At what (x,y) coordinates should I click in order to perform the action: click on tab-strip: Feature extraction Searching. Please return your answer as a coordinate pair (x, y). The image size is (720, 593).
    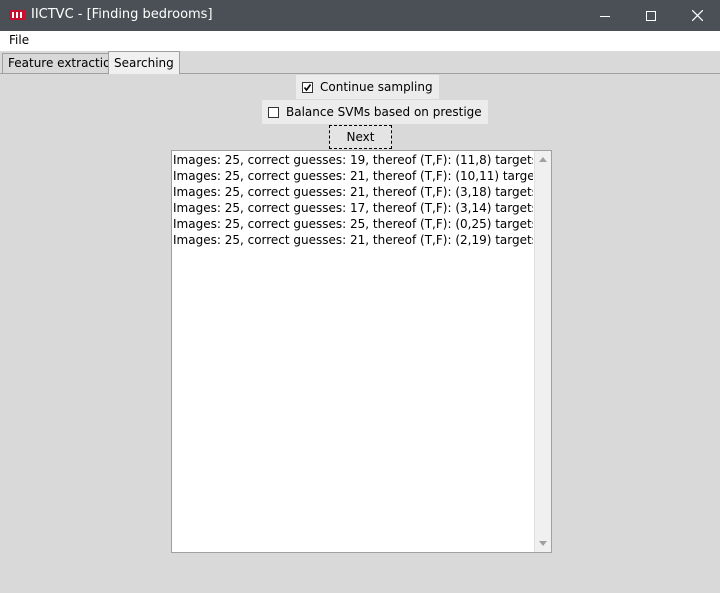
    Looking at the image, I should click on (360, 62).